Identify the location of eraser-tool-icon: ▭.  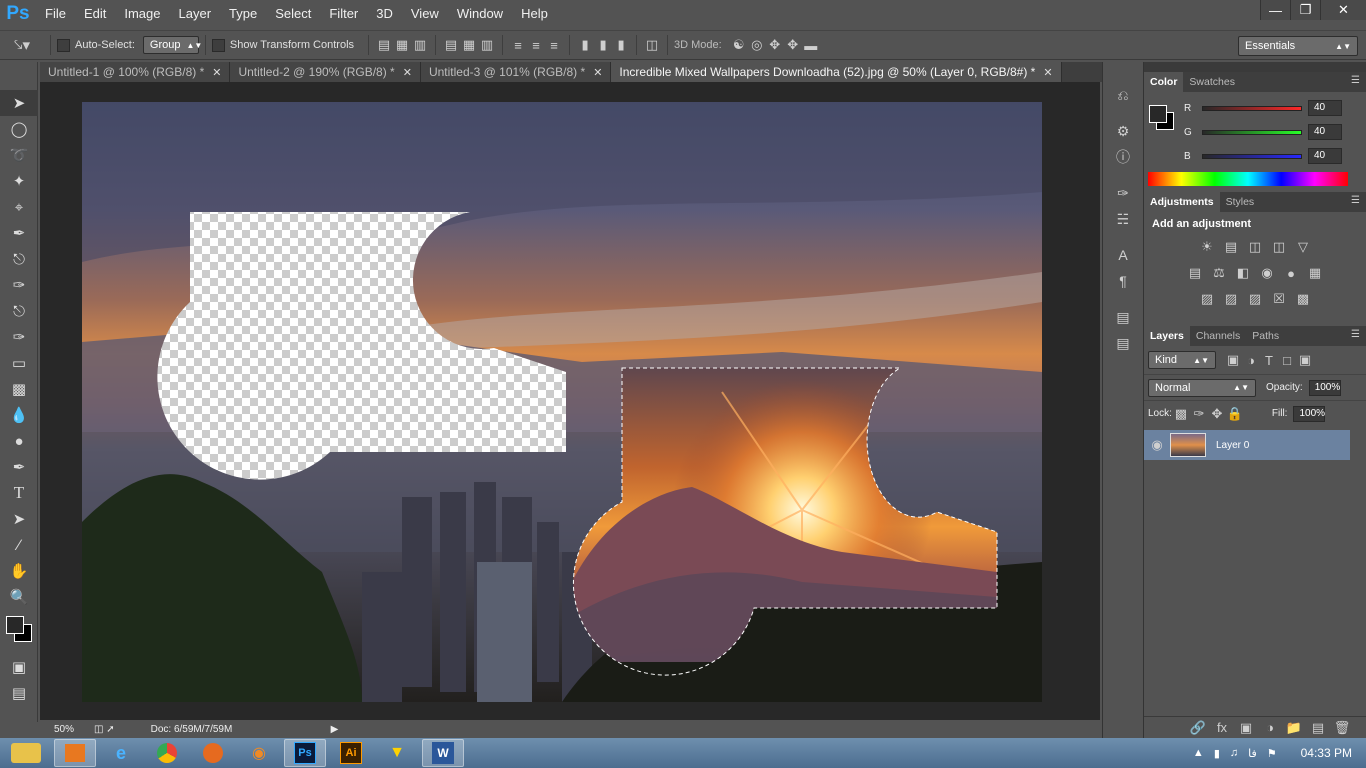
(19, 363).